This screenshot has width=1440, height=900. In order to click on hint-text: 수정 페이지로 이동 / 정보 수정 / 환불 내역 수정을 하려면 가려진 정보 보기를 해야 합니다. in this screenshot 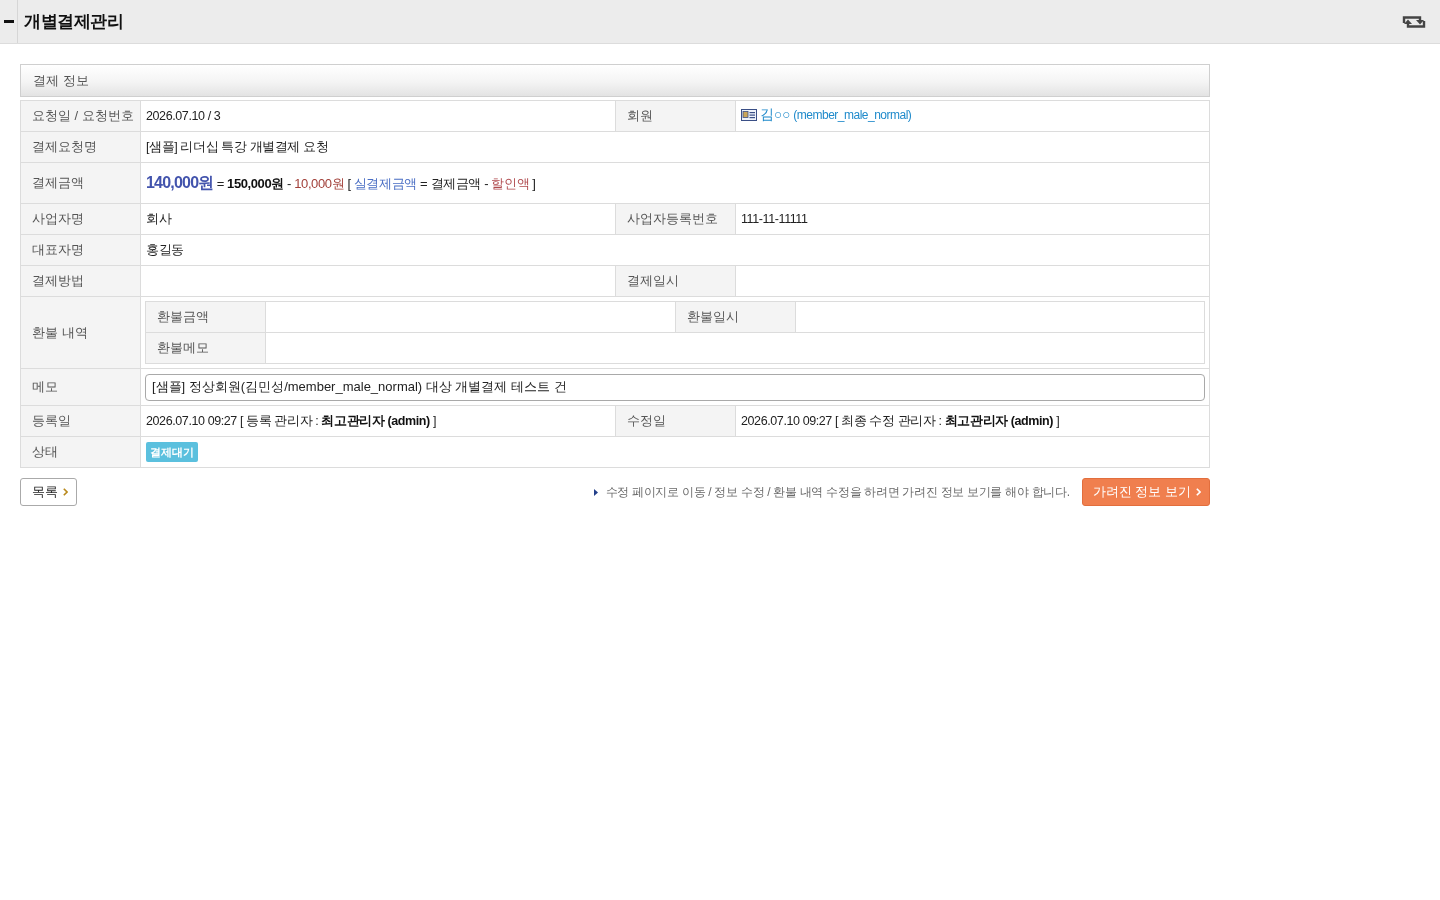, I will do `click(837, 492)`.